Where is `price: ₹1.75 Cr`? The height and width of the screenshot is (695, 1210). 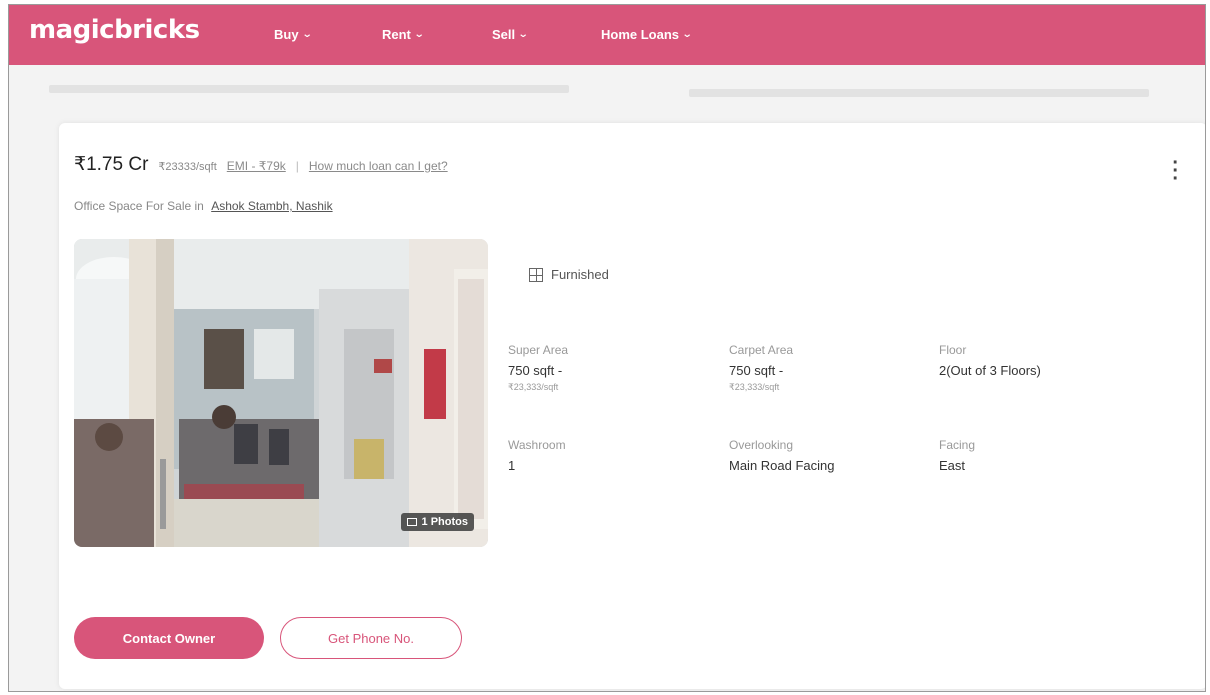
price: ₹1.75 Cr is located at coordinates (111, 164).